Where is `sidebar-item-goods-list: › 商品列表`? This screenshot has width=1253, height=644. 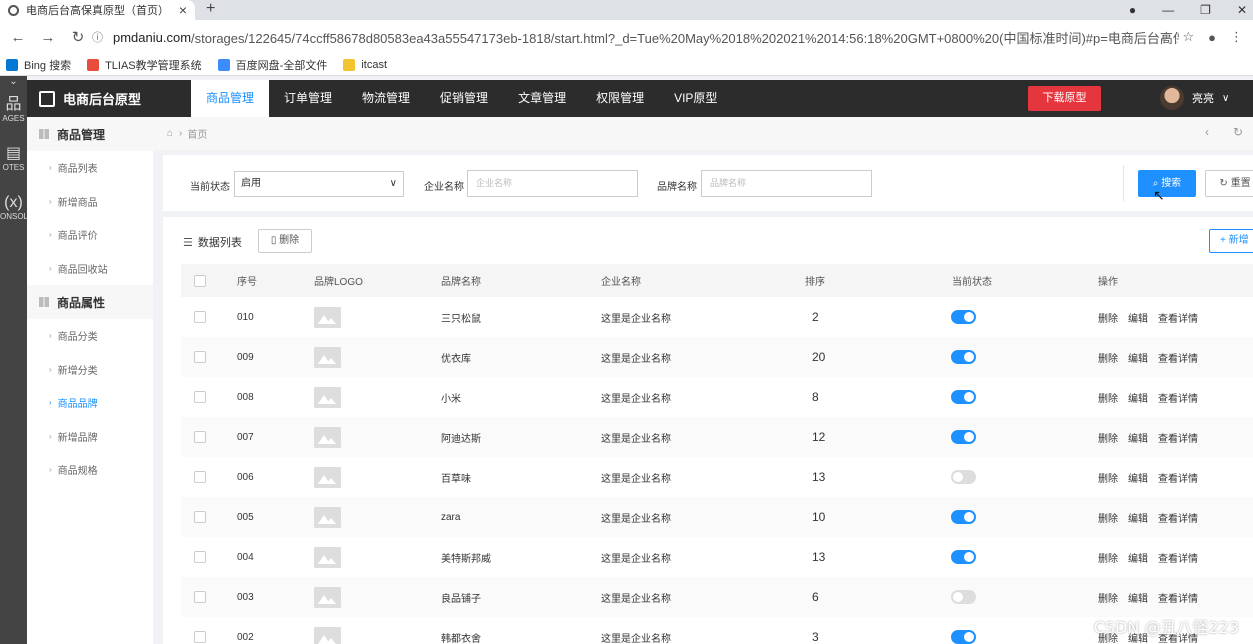 sidebar-item-goods-list: › 商品列表 is located at coordinates (90, 168).